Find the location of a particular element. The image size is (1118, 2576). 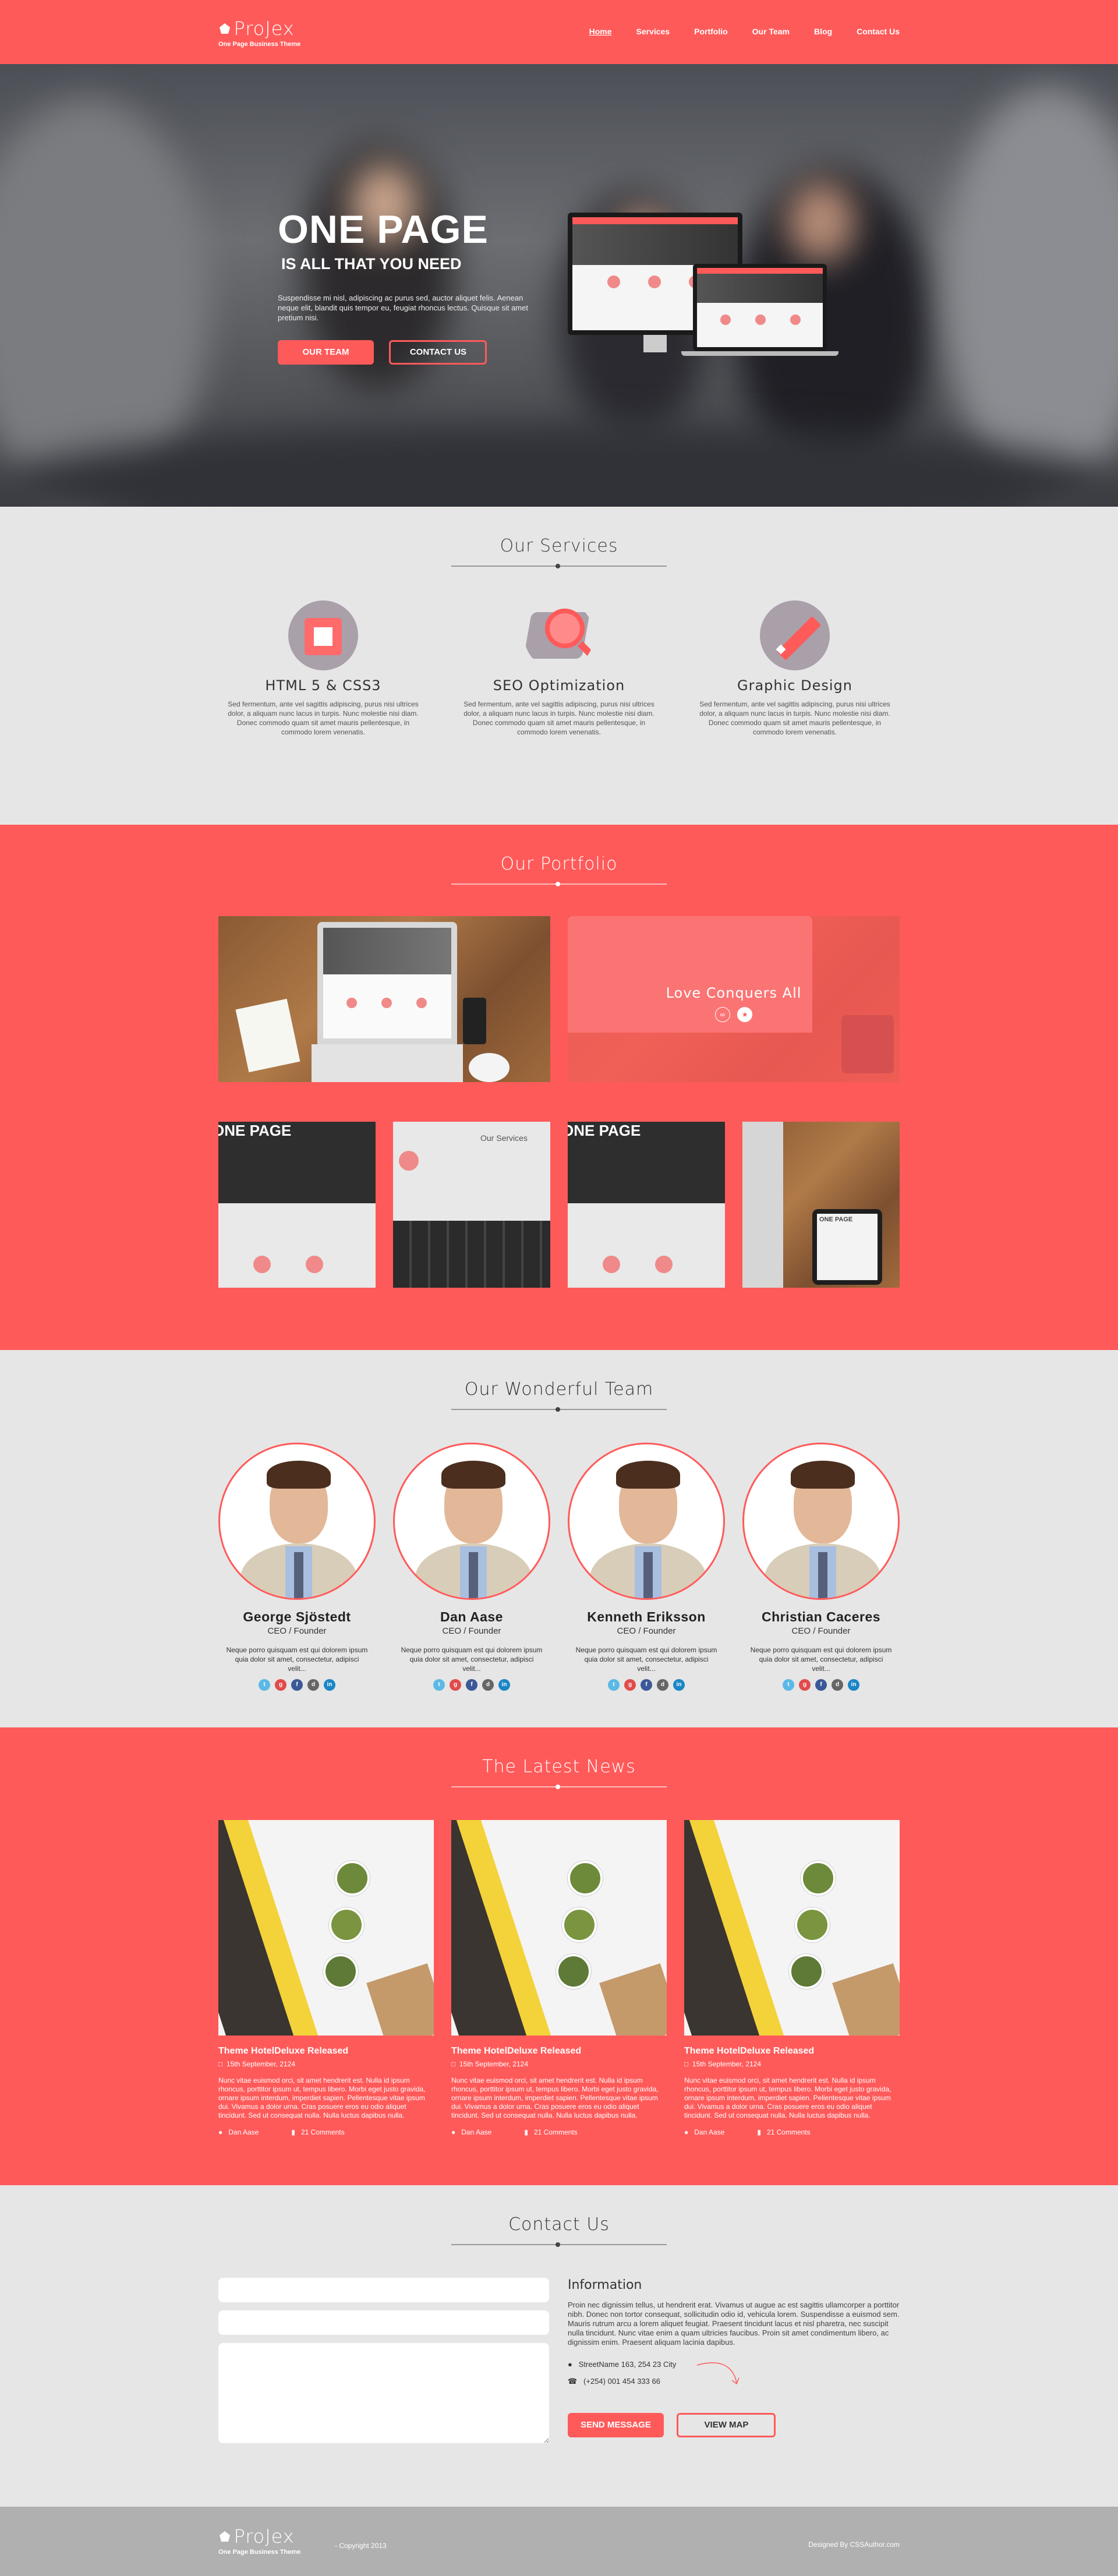

nav-blog: Blog is located at coordinates (823, 31).